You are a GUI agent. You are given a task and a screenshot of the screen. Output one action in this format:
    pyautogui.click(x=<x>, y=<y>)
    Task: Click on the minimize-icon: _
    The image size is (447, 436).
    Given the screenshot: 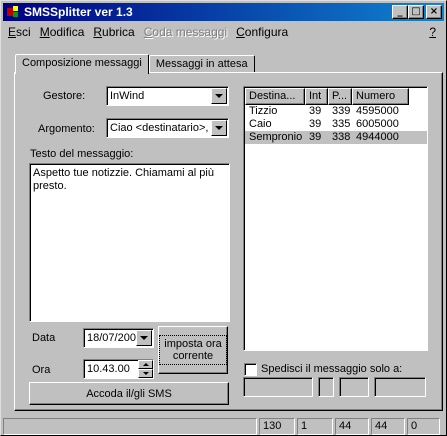 What is the action you would take?
    pyautogui.click(x=400, y=11)
    